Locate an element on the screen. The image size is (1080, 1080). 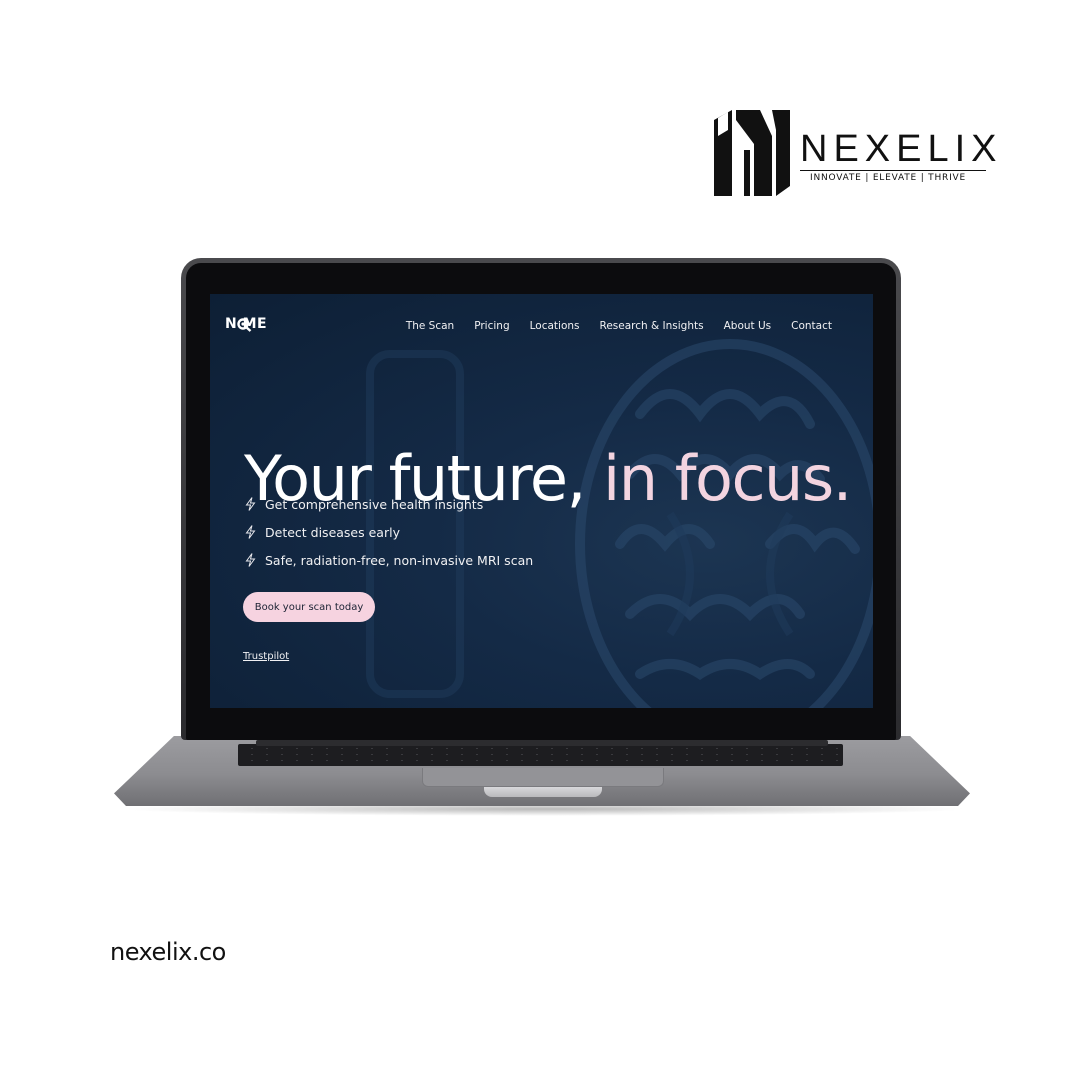
nav-the-scan: The Scan is located at coordinates (430, 326).